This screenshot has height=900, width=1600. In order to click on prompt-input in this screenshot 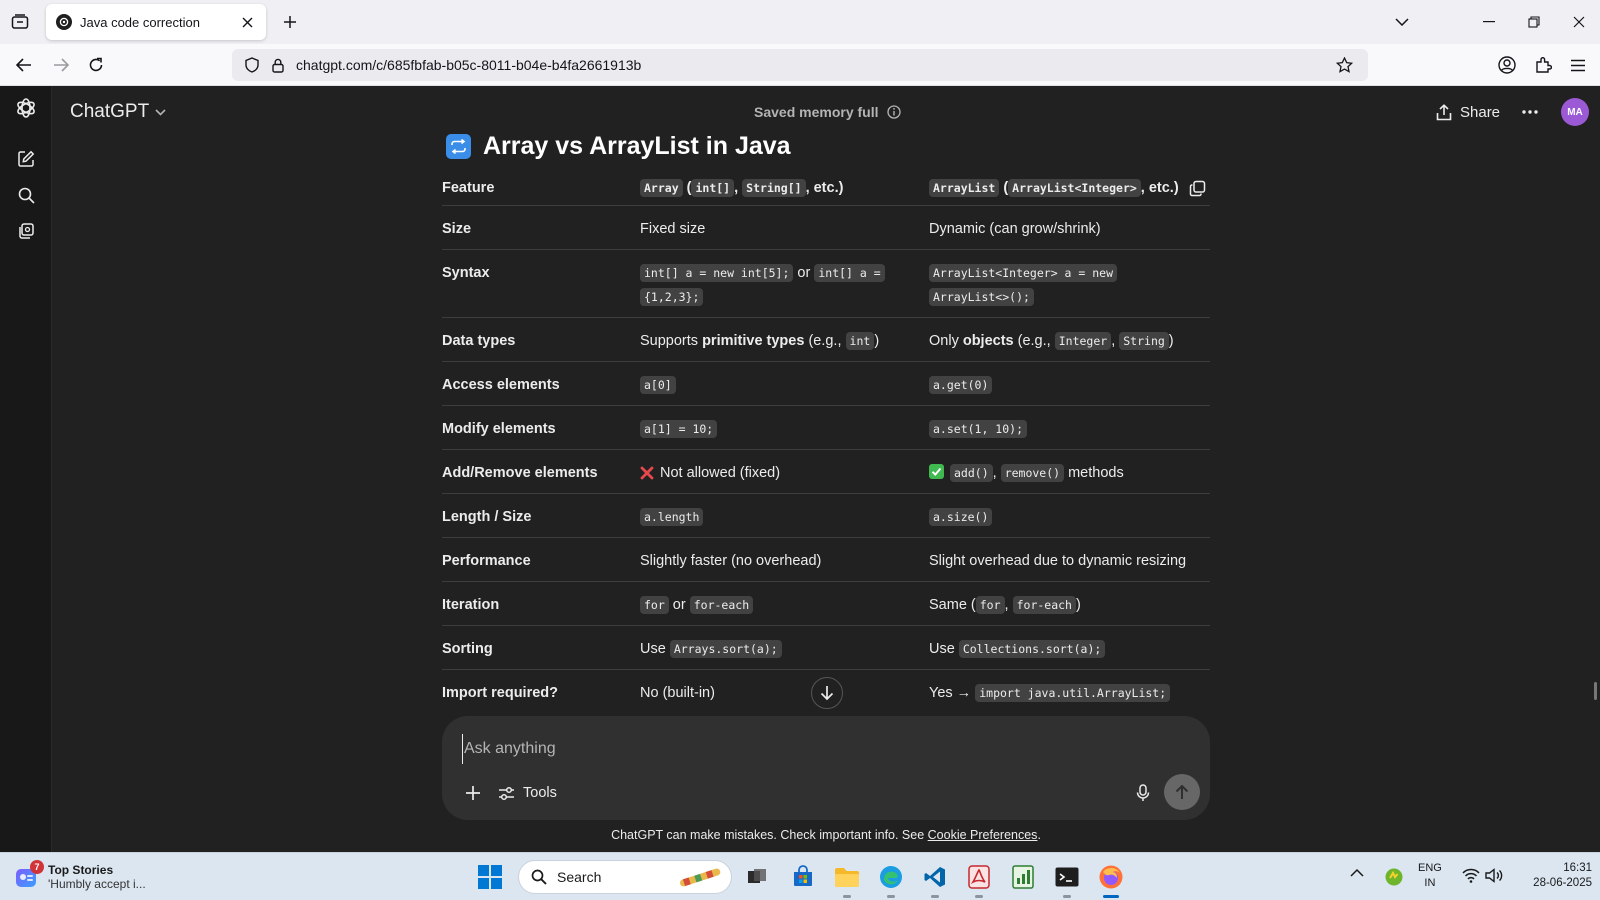, I will do `click(812, 749)`.